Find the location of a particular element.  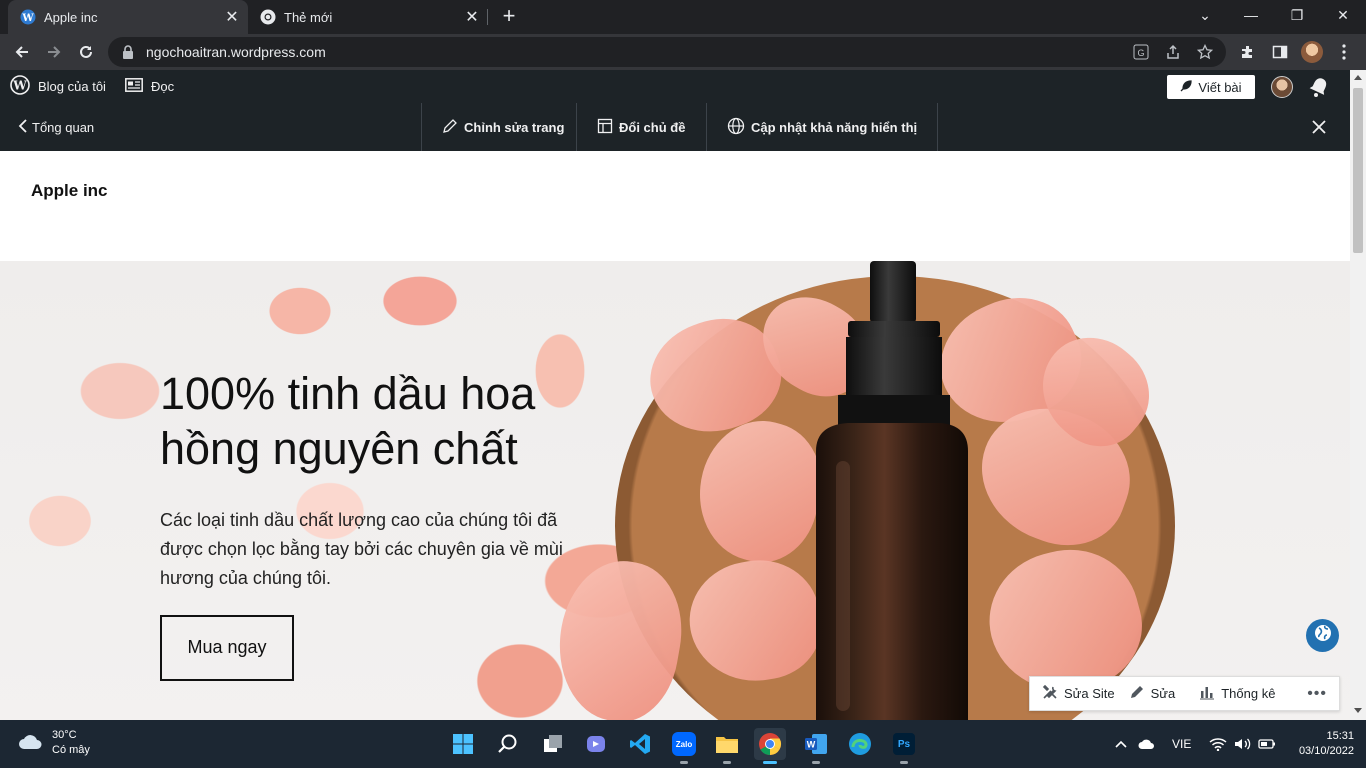

system-clock: 15:31 03/10/2022 is located at coordinates (1319, 744).